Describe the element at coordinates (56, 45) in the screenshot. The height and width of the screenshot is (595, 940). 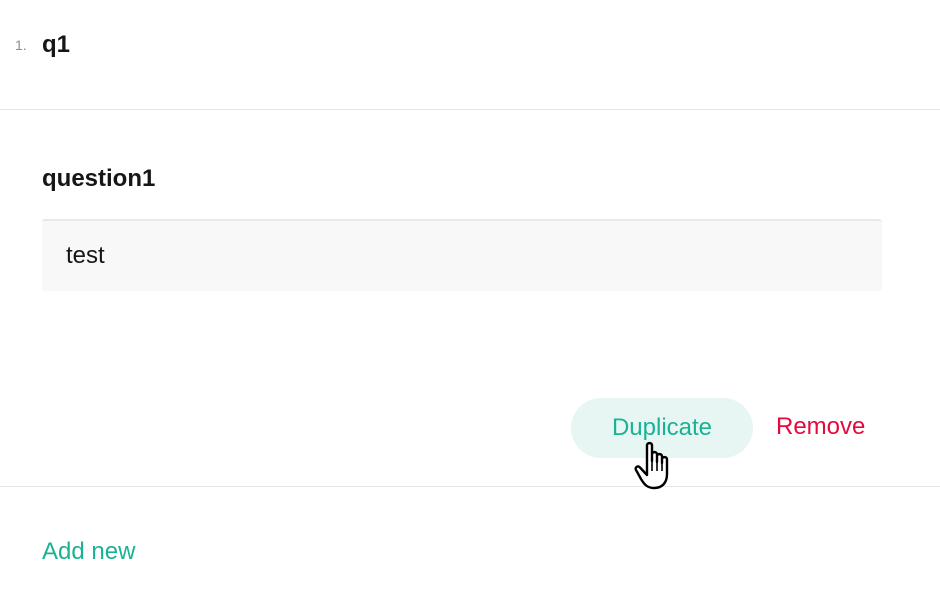
I see `question-title: q1` at that location.